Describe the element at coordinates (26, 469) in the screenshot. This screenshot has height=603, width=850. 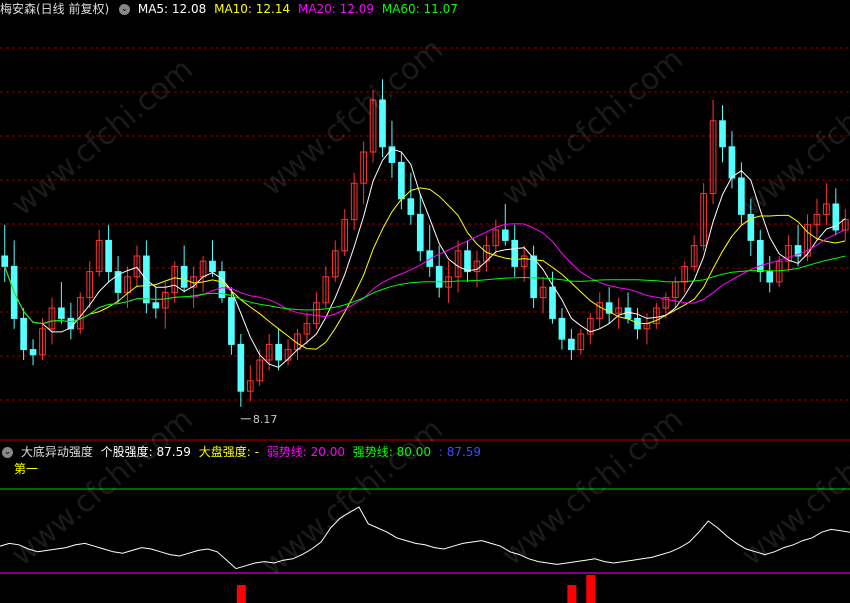
I see `first-label: 第一` at that location.